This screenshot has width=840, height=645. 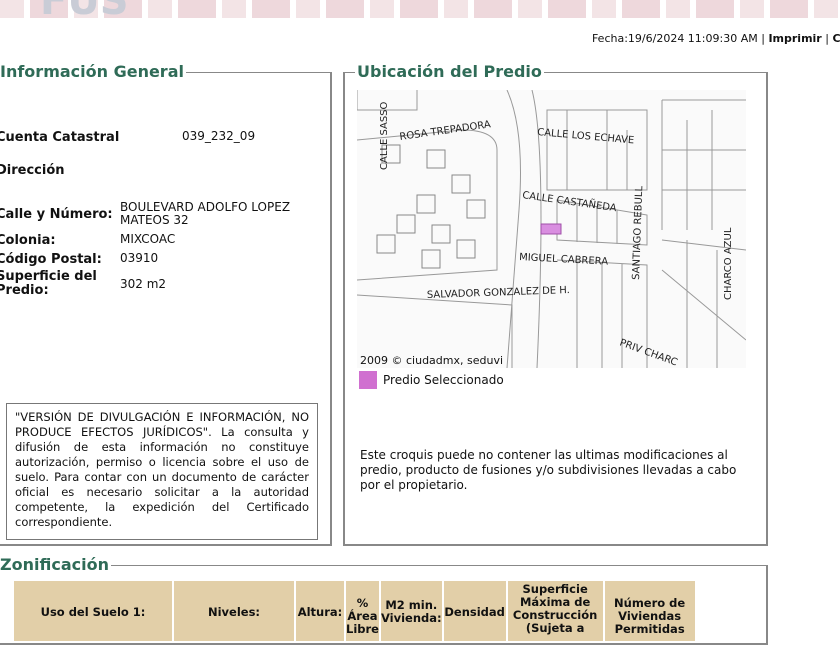 What do you see at coordinates (648, 352) in the screenshot?
I see `street-label: PRIV CHARC` at bounding box center [648, 352].